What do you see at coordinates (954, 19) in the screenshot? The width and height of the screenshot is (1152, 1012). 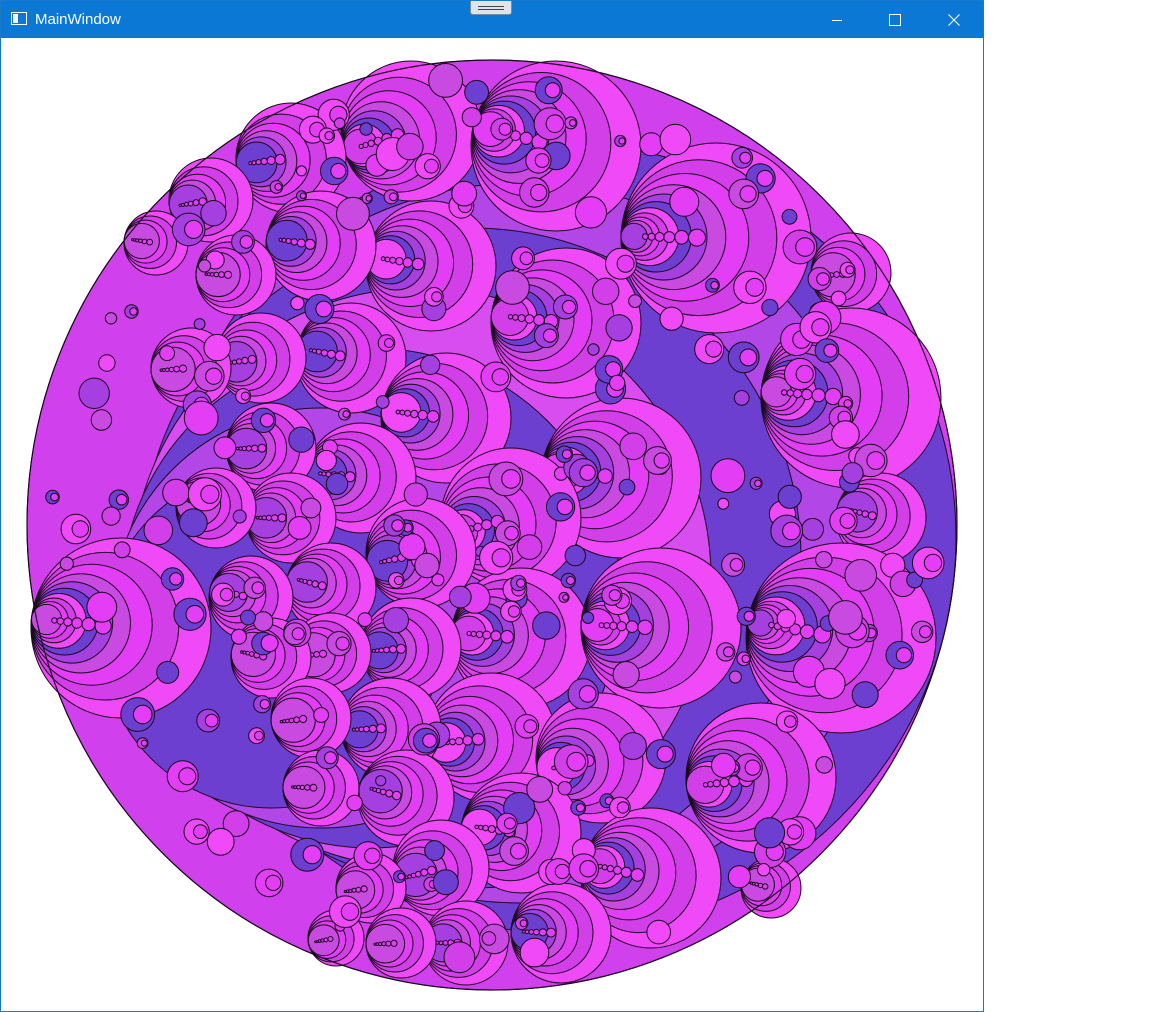 I see `close-button` at bounding box center [954, 19].